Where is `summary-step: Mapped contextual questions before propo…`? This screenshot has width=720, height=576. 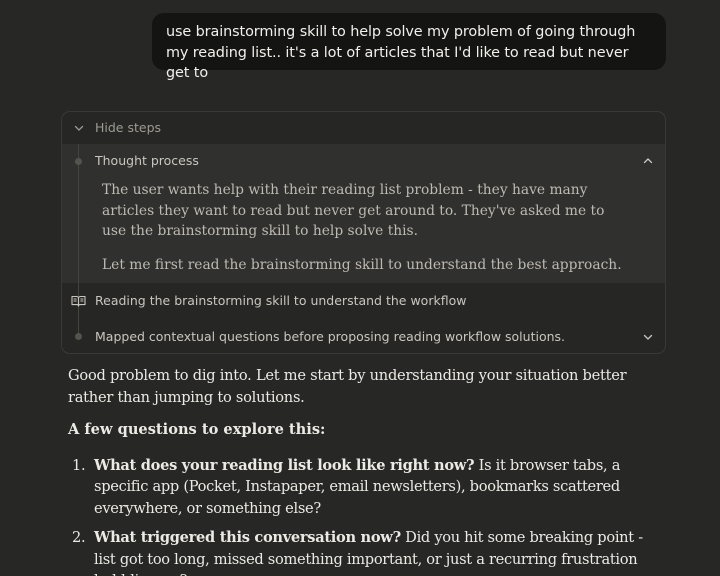
summary-step: Mapped contextual questions before propo… is located at coordinates (363, 336).